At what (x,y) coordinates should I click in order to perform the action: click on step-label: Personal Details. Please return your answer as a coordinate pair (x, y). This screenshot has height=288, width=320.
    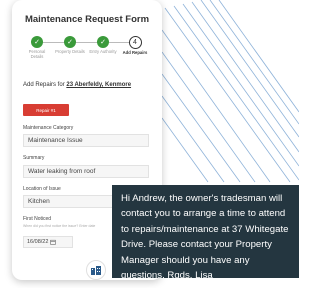
    Looking at the image, I should click on (37, 54).